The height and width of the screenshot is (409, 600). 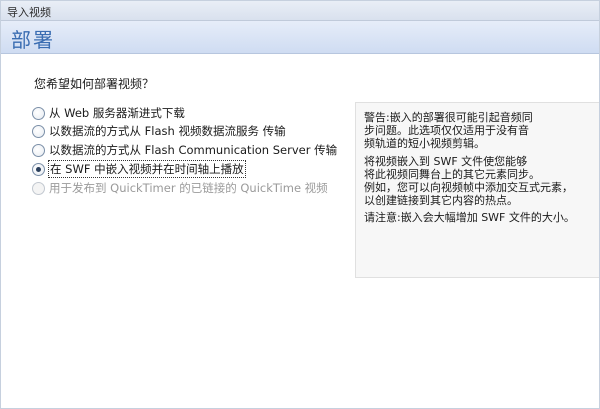 What do you see at coordinates (424, 143) in the screenshot?
I see `warning-line: 频轨道的短小视频剪辑。` at bounding box center [424, 143].